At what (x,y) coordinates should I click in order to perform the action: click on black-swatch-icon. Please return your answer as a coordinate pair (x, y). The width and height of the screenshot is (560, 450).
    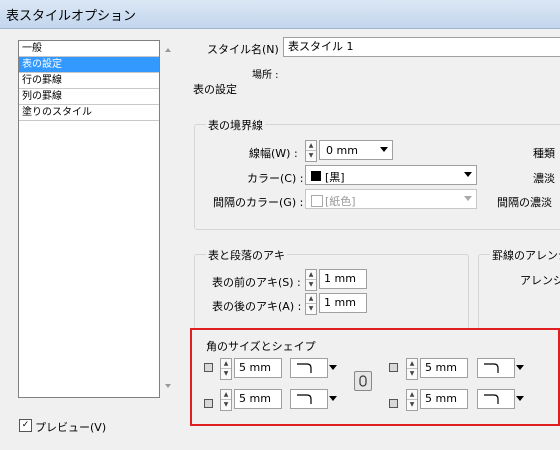
    Looking at the image, I should click on (316, 176).